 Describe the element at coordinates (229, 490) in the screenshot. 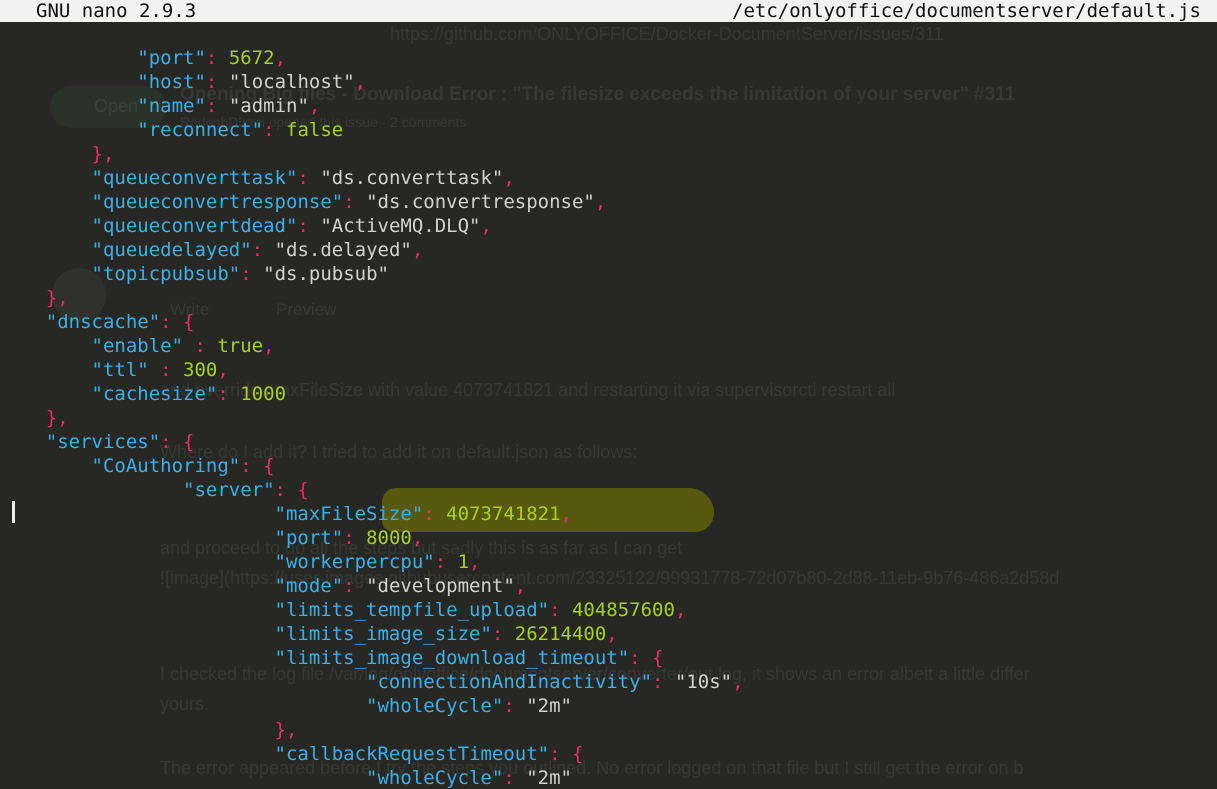

I see `code-token: "server"` at that location.